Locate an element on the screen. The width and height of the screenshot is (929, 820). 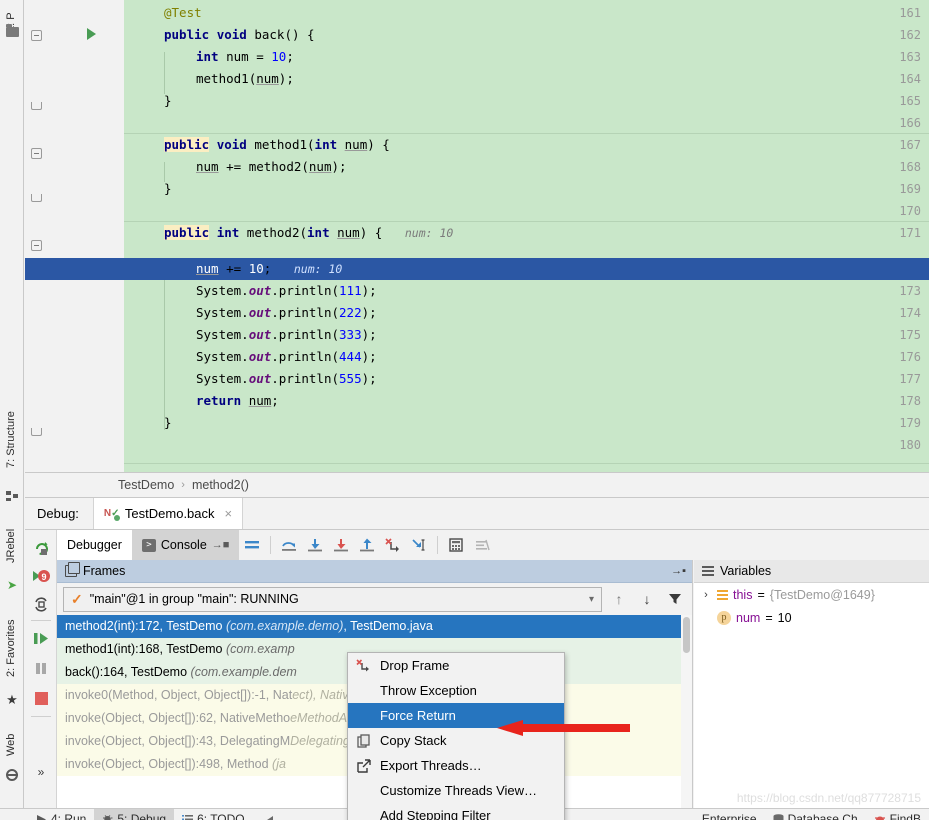
code-line: @Test is located at coordinates (546, 13).